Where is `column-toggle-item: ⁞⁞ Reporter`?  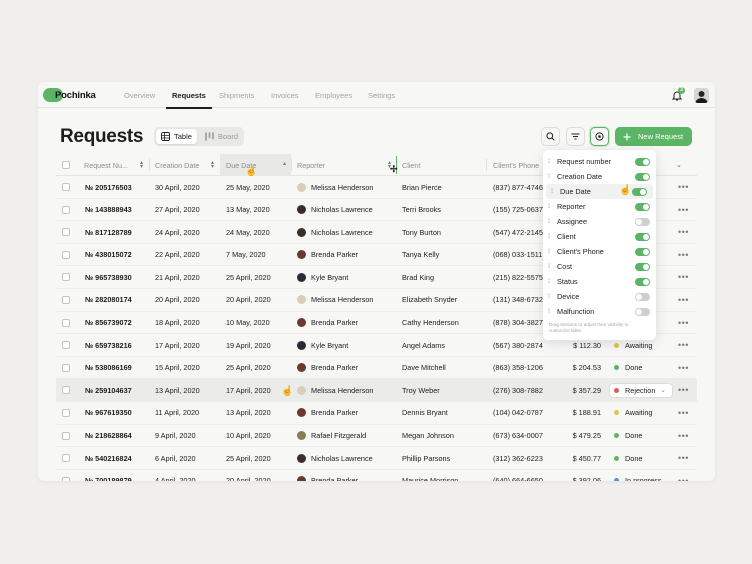
column-toggle-item: ⁞⁞ Reporter is located at coordinates (599, 206).